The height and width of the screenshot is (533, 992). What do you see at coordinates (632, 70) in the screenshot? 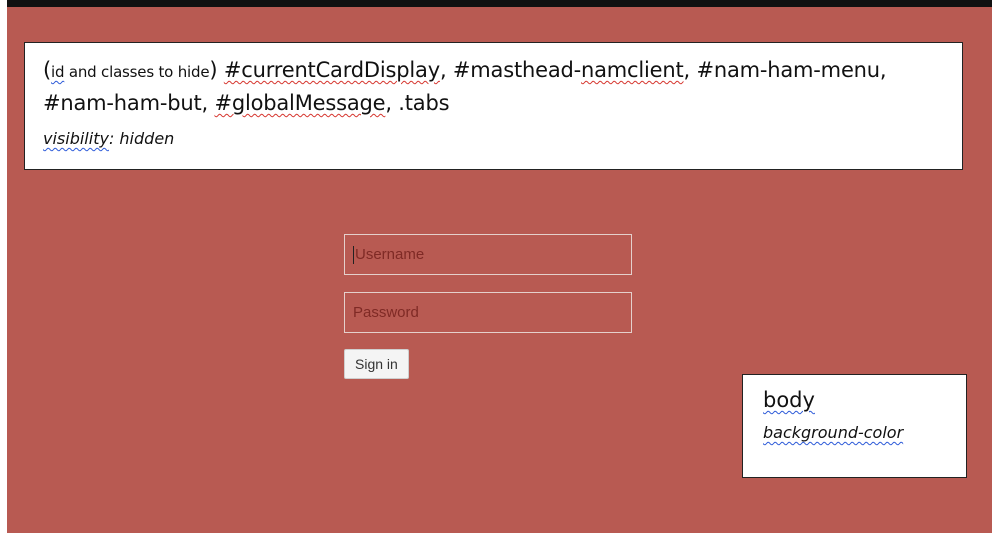
I see `selector-masthead-namclient: namclient` at bounding box center [632, 70].